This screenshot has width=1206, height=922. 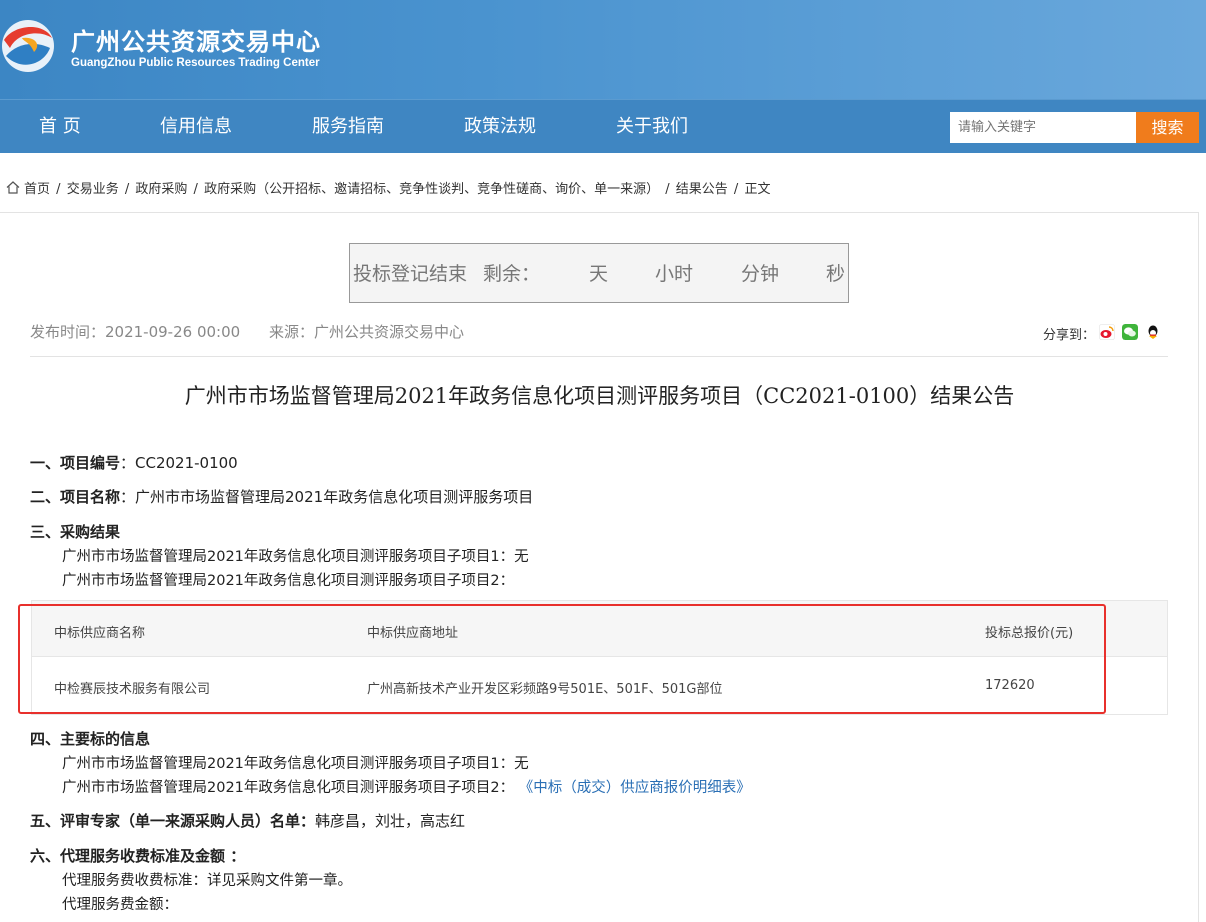 What do you see at coordinates (757, 189) in the screenshot?
I see `breadcrumb-current: 正文` at bounding box center [757, 189].